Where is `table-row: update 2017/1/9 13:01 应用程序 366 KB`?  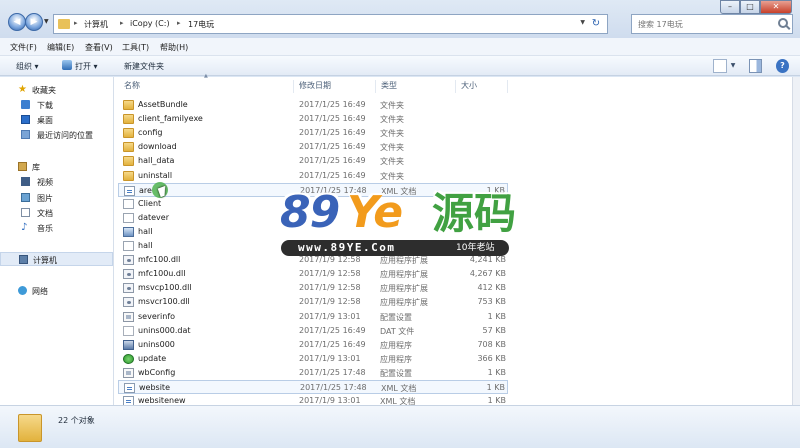
table-row: update 2017/1/9 13:01 应用程序 366 KB is located at coordinates (313, 359).